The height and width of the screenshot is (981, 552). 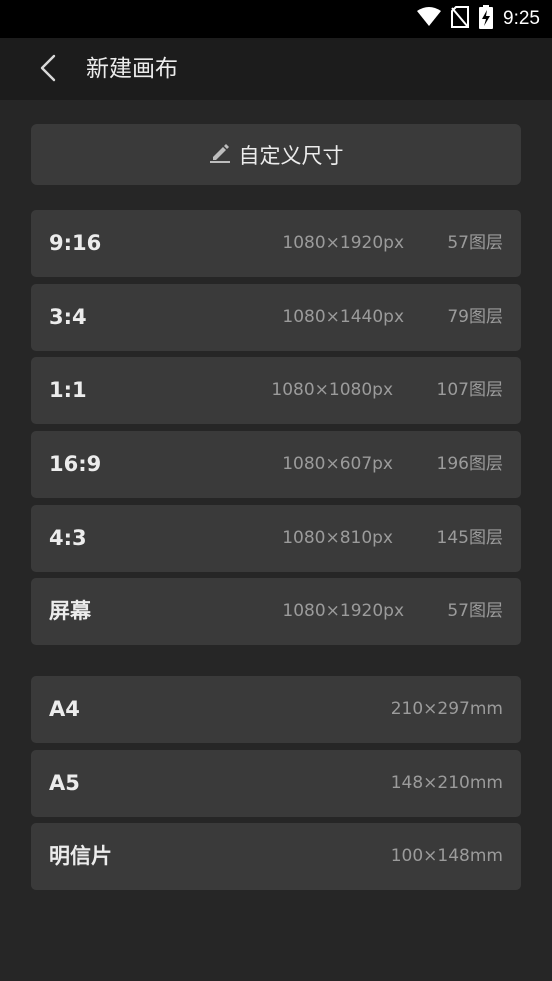 What do you see at coordinates (343, 317) in the screenshot?
I see `preset-size: 1080×1440px` at bounding box center [343, 317].